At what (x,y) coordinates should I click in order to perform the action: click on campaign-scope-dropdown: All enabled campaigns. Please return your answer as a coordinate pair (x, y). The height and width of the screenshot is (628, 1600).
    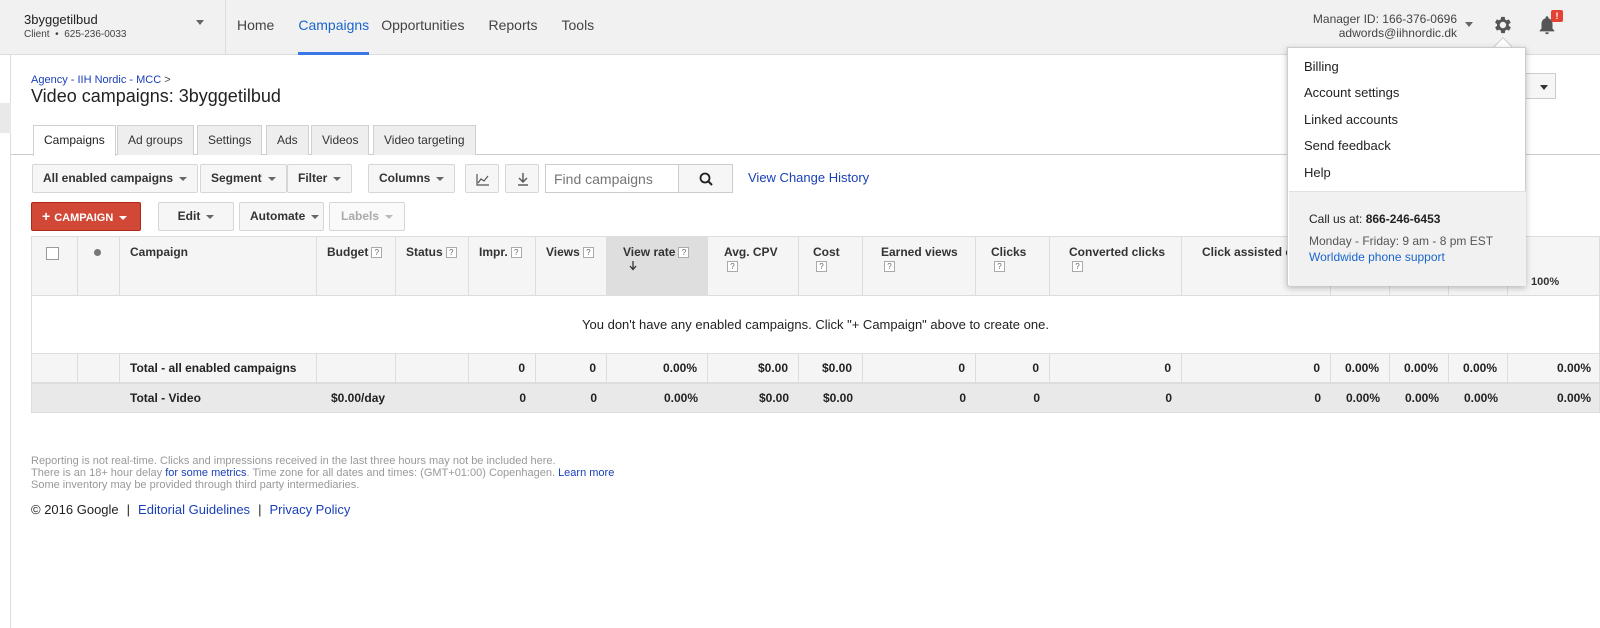
    Looking at the image, I should click on (115, 178).